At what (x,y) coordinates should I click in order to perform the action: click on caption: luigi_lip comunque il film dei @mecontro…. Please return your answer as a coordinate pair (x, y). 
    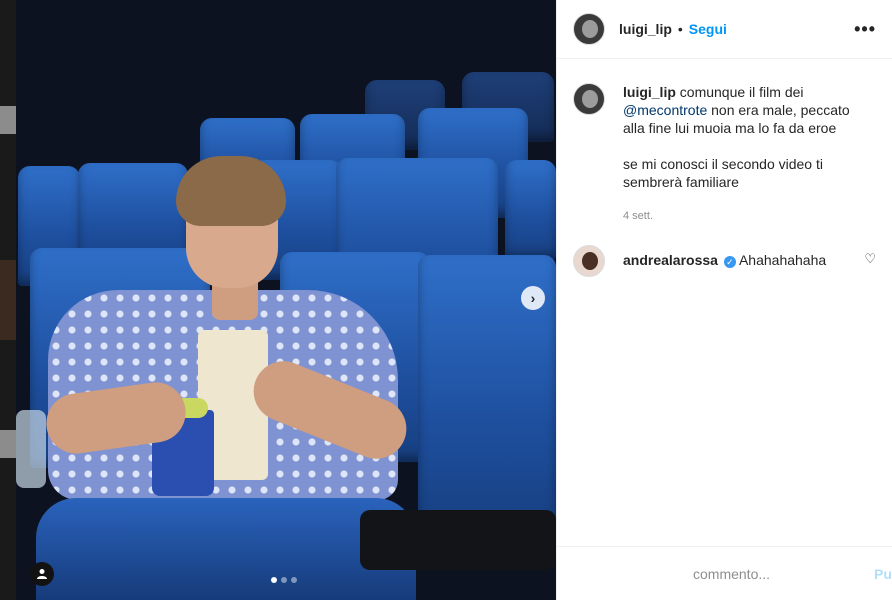
    Looking at the image, I should click on (724, 154).